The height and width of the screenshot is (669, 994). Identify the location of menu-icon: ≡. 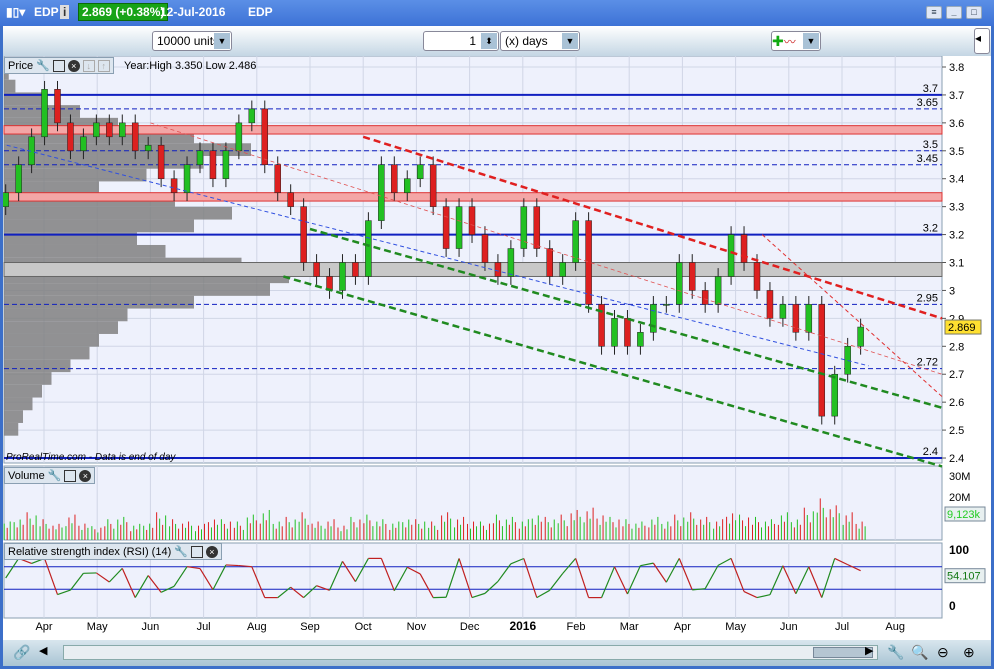
(934, 12).